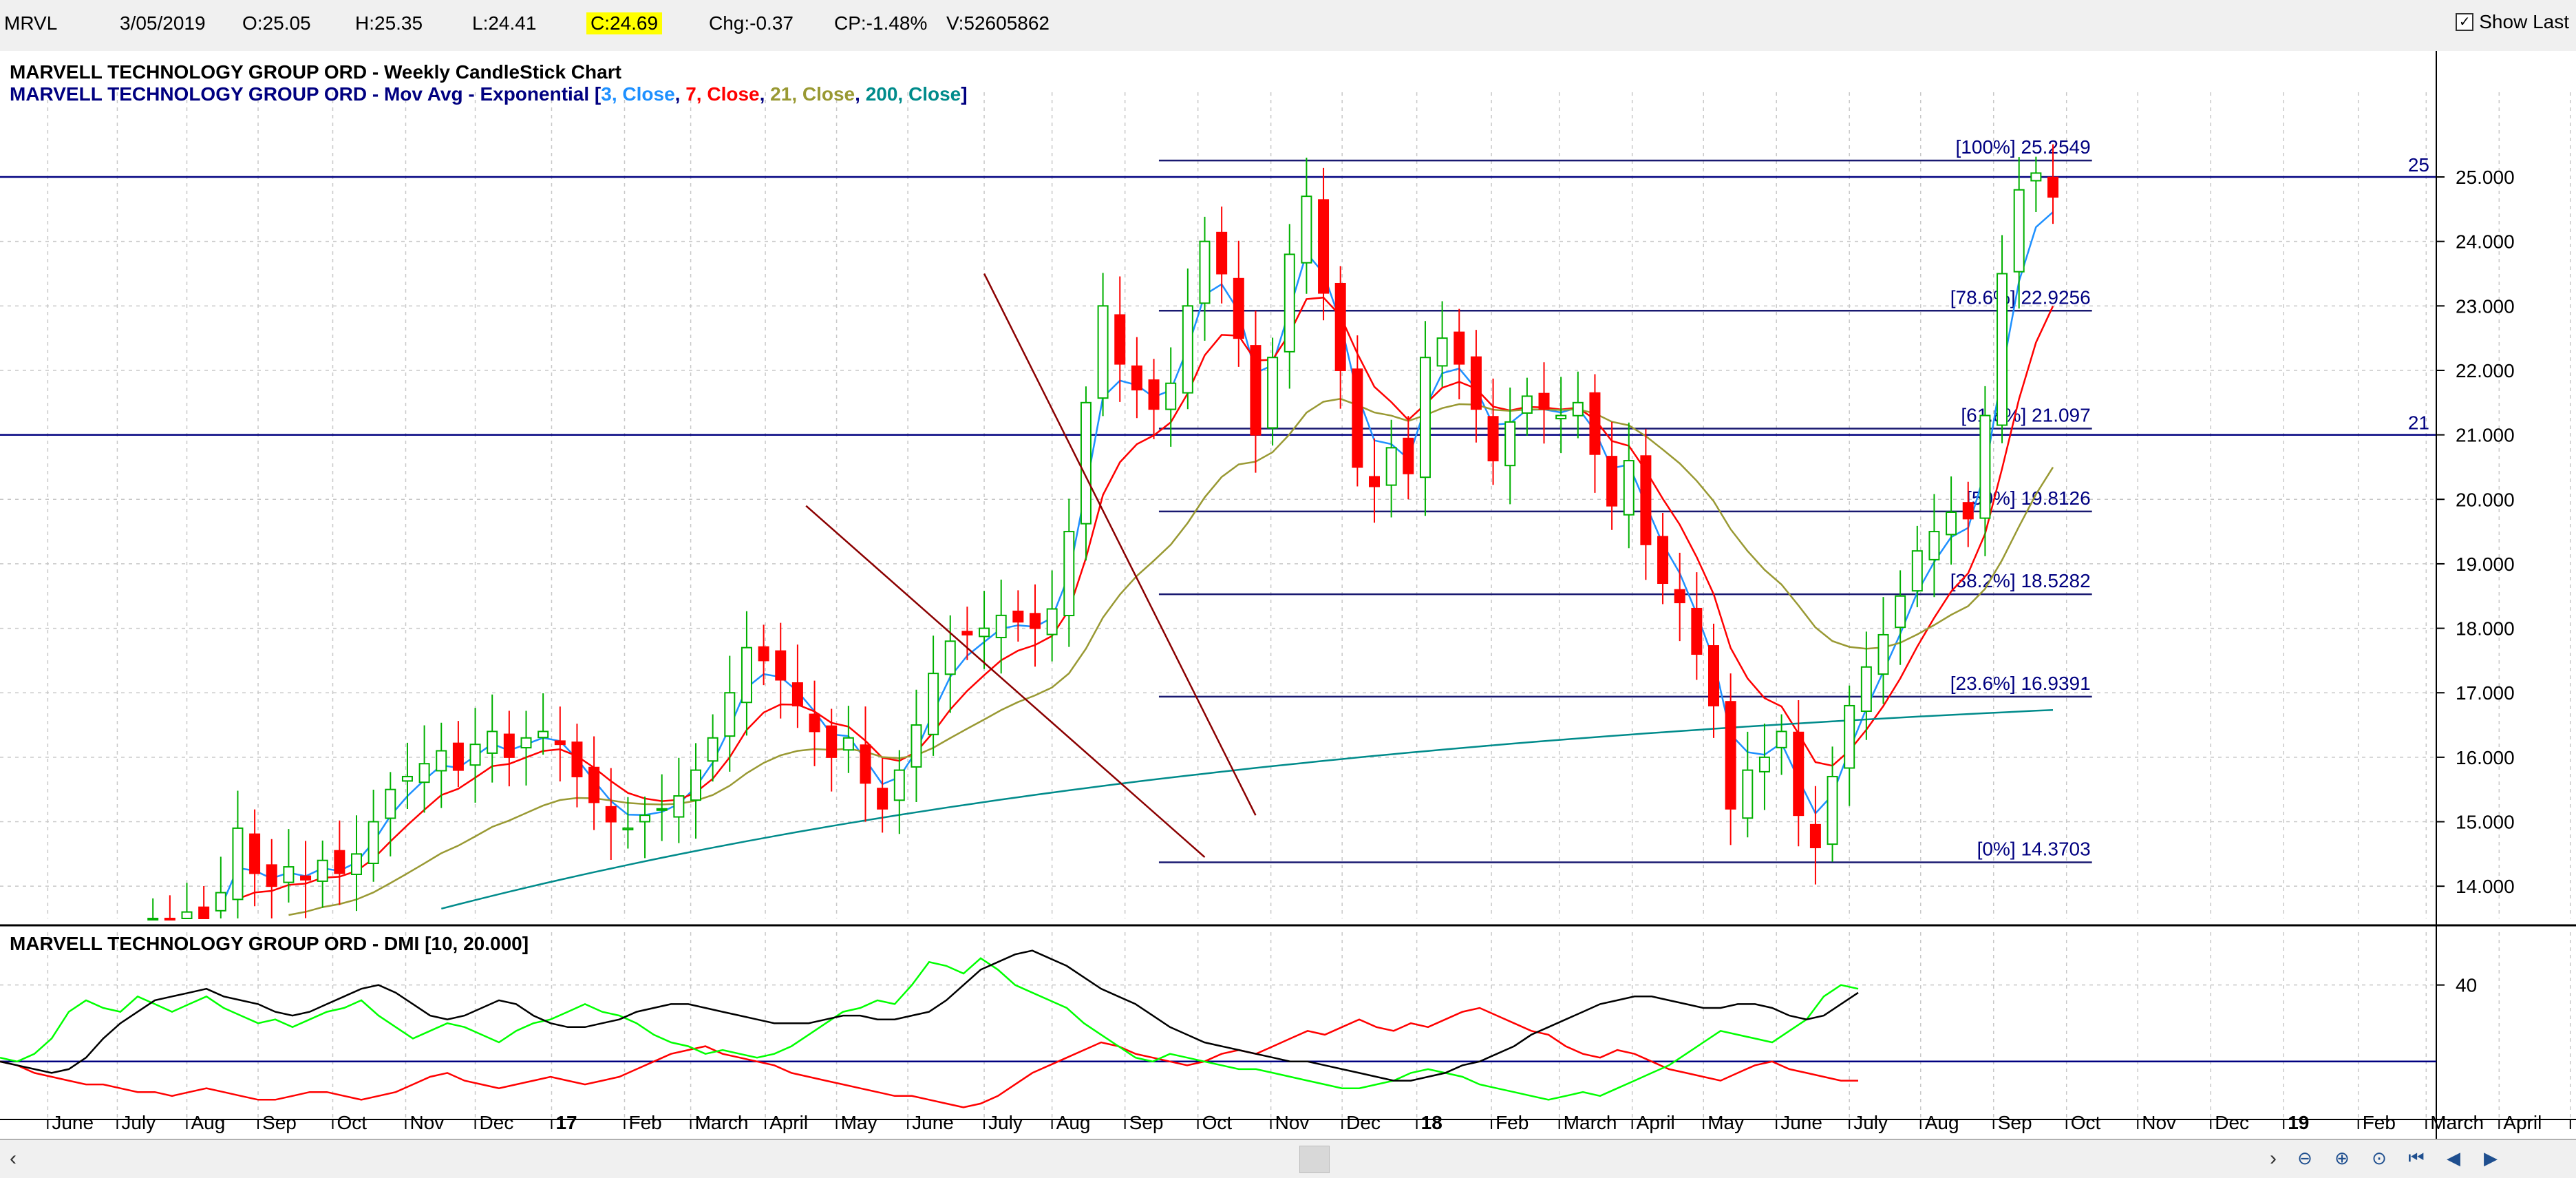 Image resolution: width=2576 pixels, height=1178 pixels. Describe the element at coordinates (648, 94) in the screenshot. I see `ma-legend-3-field: Close` at that location.